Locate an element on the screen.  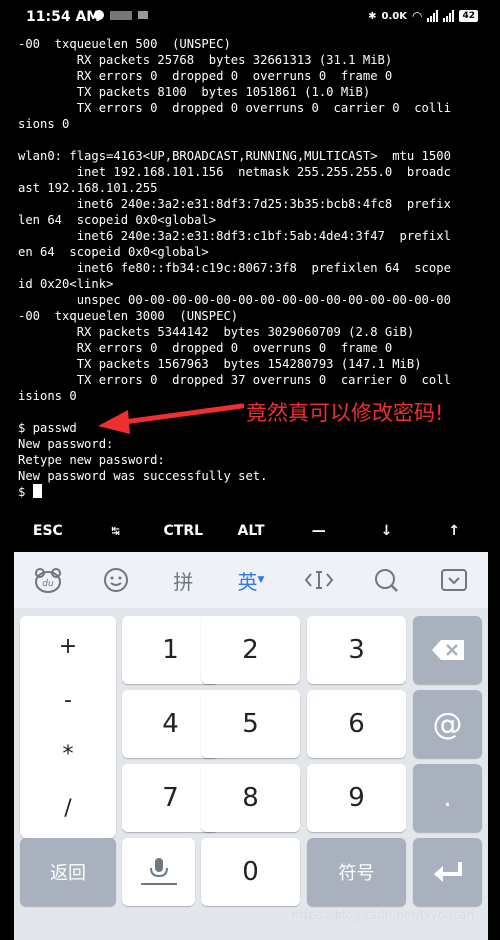
signal-icon is located at coordinates (433, 16).